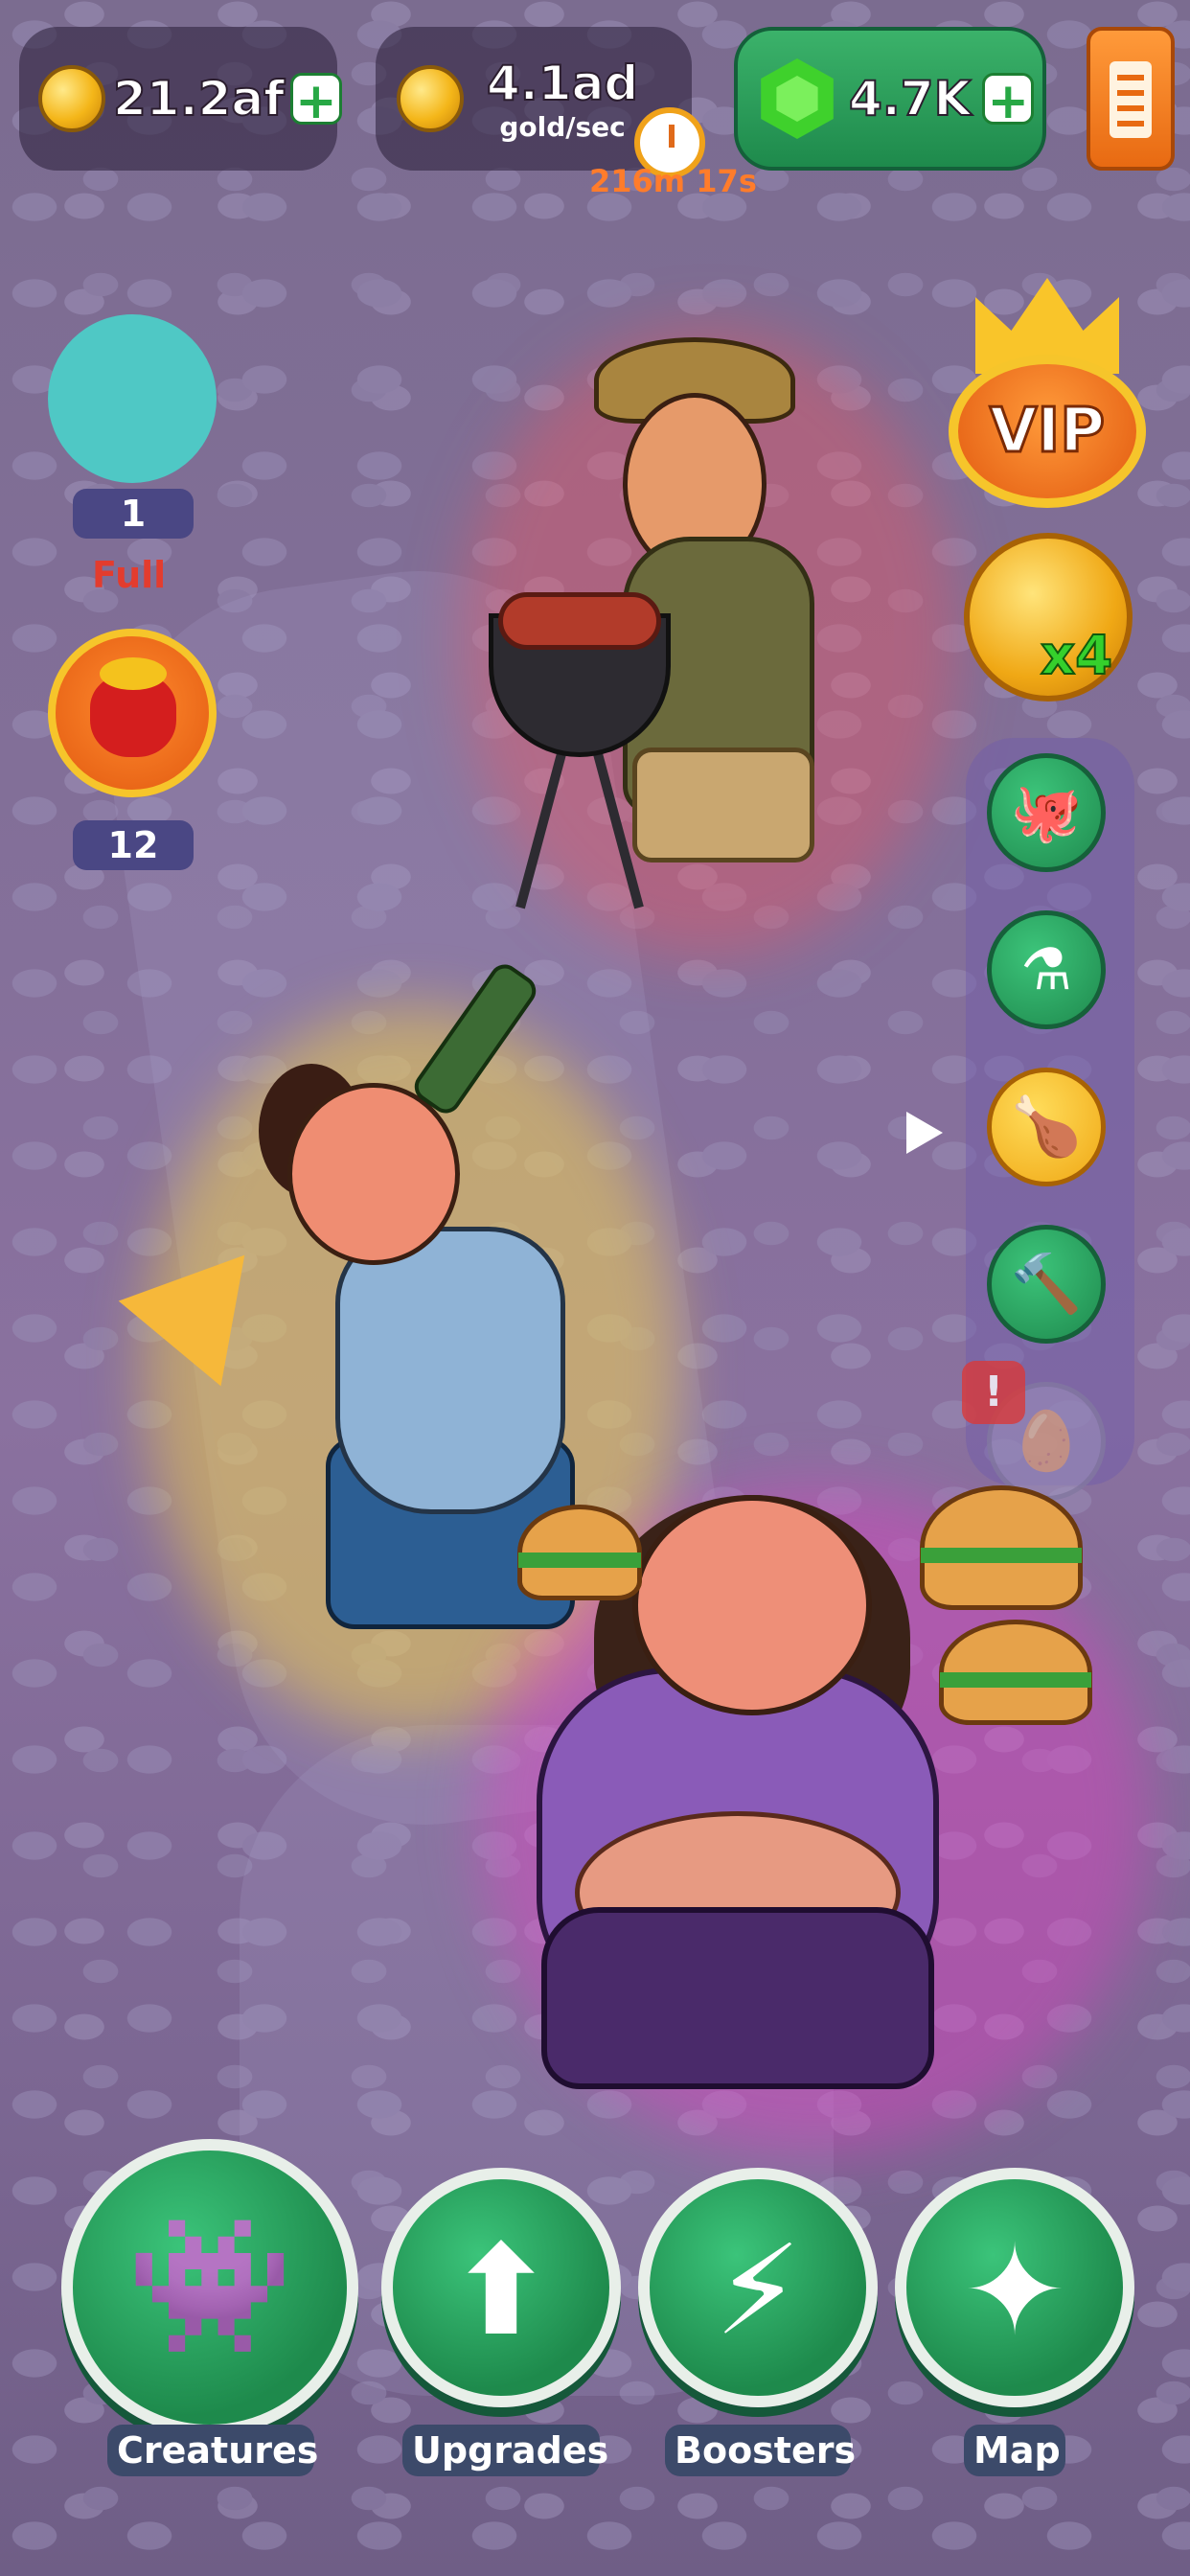 The image size is (1190, 2576). I want to click on flask-button: ⚗, so click(1046, 969).